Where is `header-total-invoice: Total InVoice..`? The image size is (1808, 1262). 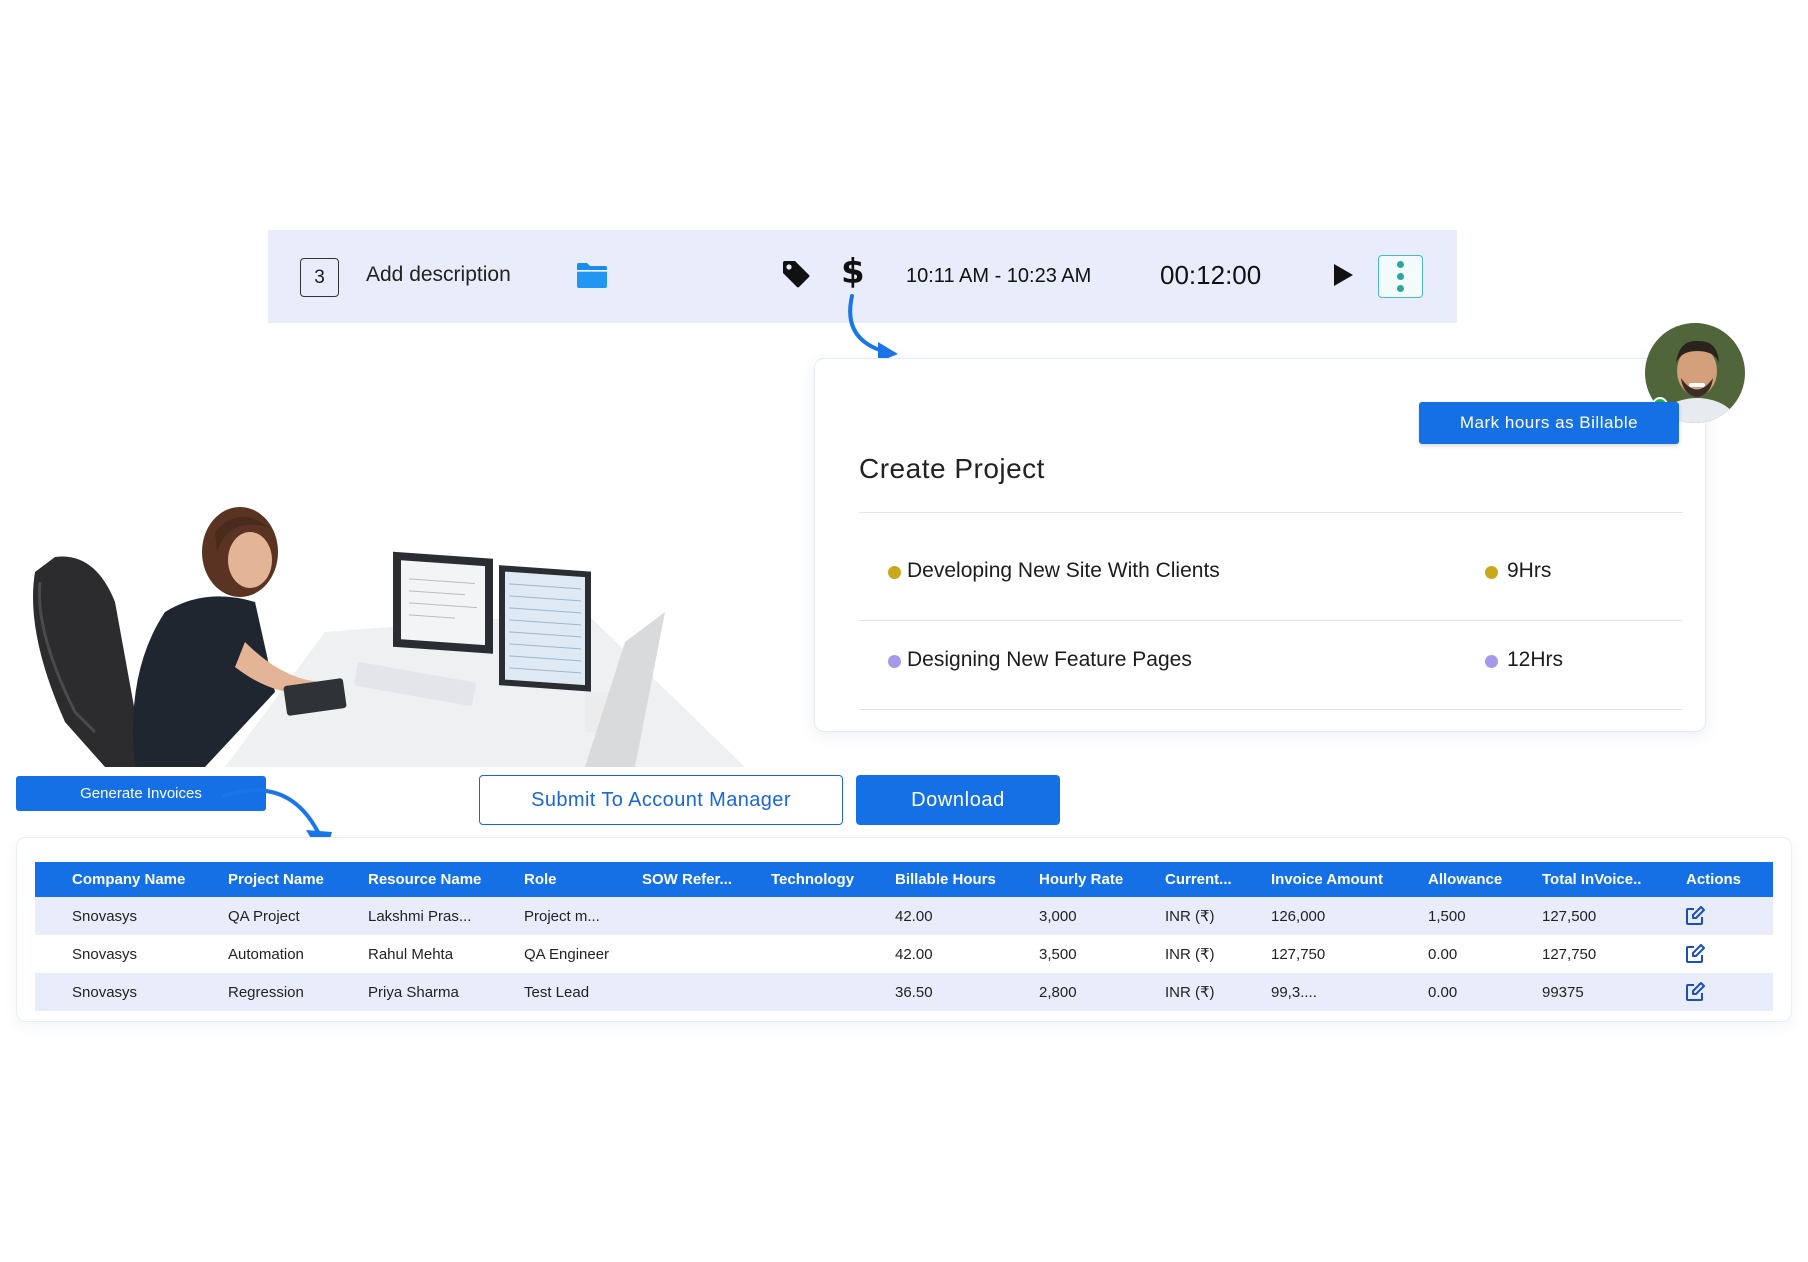 header-total-invoice: Total InVoice.. is located at coordinates (1591, 879).